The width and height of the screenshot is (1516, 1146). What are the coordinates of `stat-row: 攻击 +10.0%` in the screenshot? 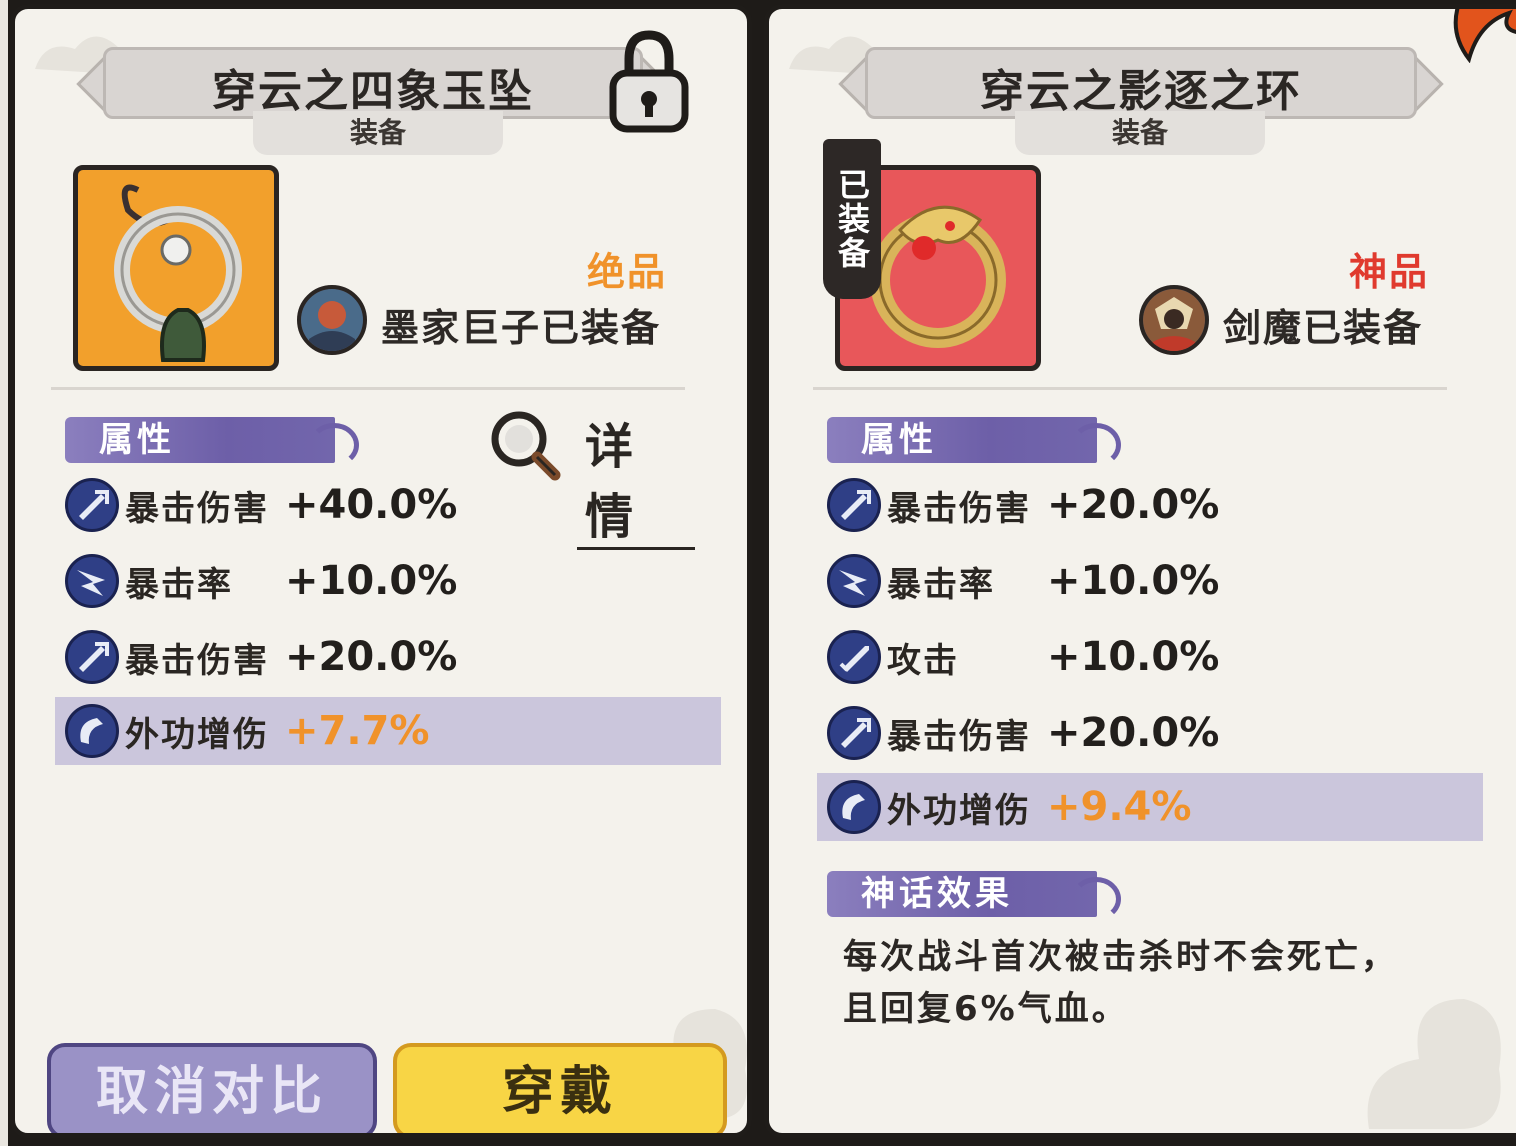 It's located at (1157, 657).